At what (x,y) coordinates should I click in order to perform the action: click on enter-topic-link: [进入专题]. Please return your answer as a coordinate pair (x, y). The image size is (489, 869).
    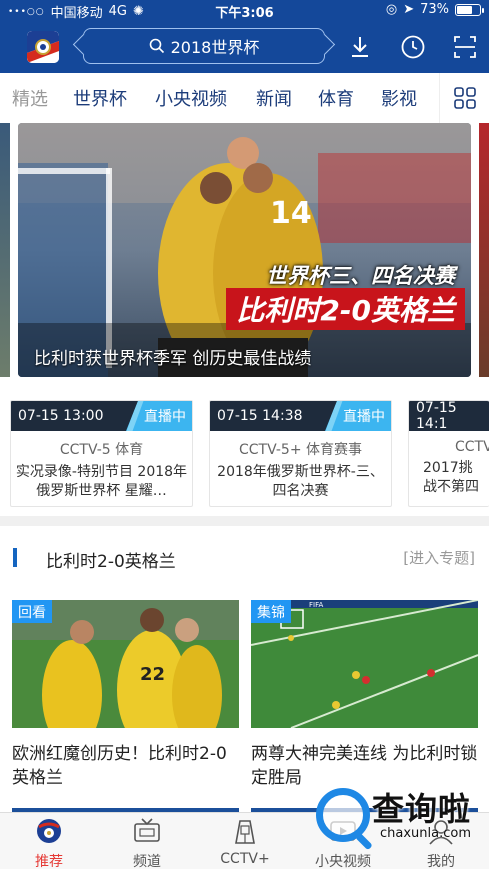
    Looking at the image, I should click on (439, 557).